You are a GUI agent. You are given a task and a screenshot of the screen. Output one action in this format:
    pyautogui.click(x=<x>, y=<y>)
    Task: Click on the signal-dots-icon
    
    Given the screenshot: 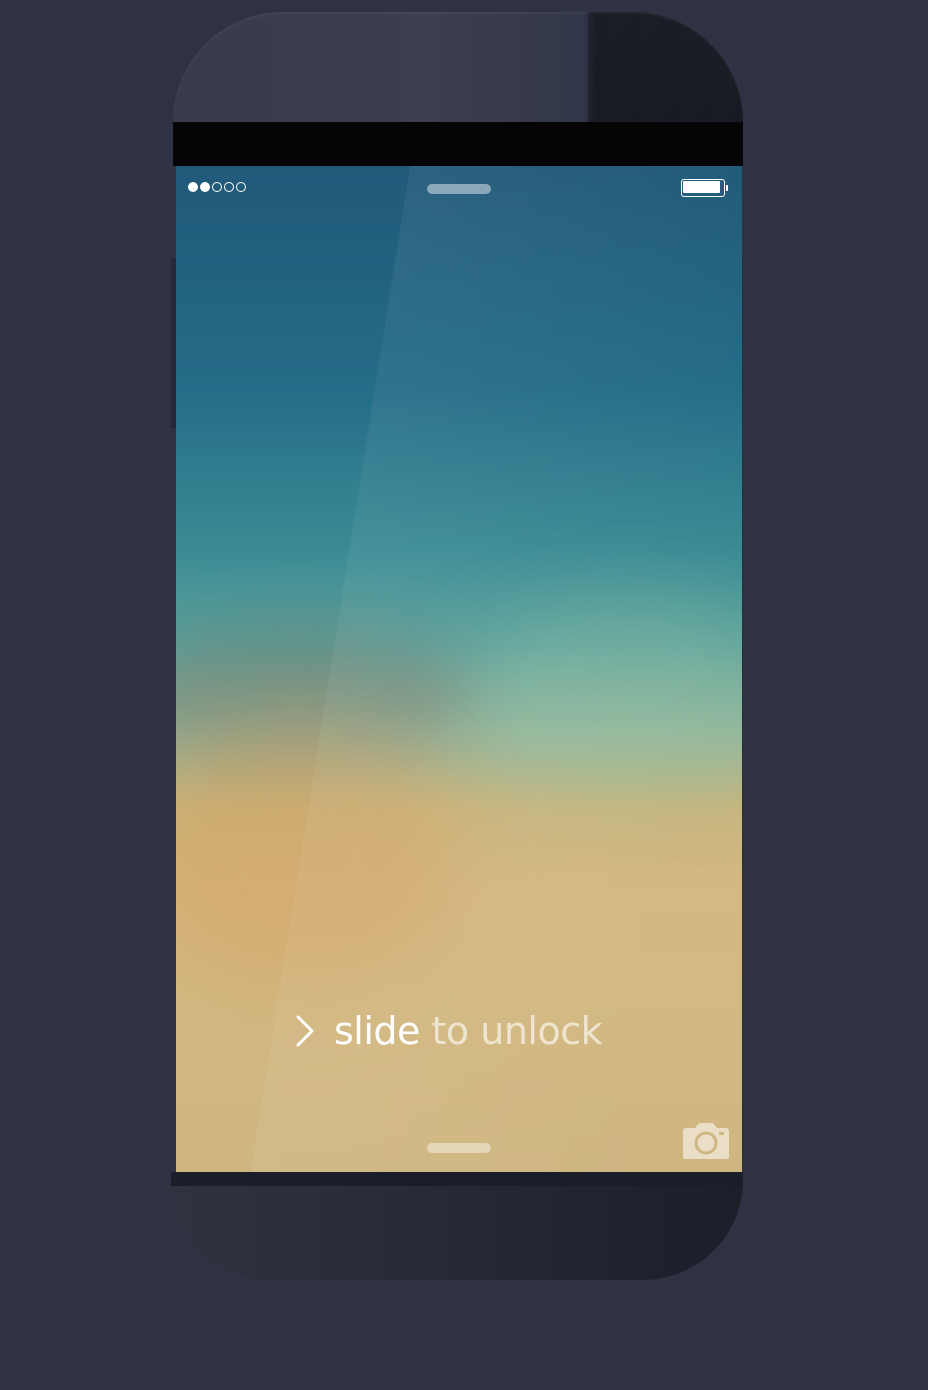 What is the action you would take?
    pyautogui.click(x=217, y=188)
    